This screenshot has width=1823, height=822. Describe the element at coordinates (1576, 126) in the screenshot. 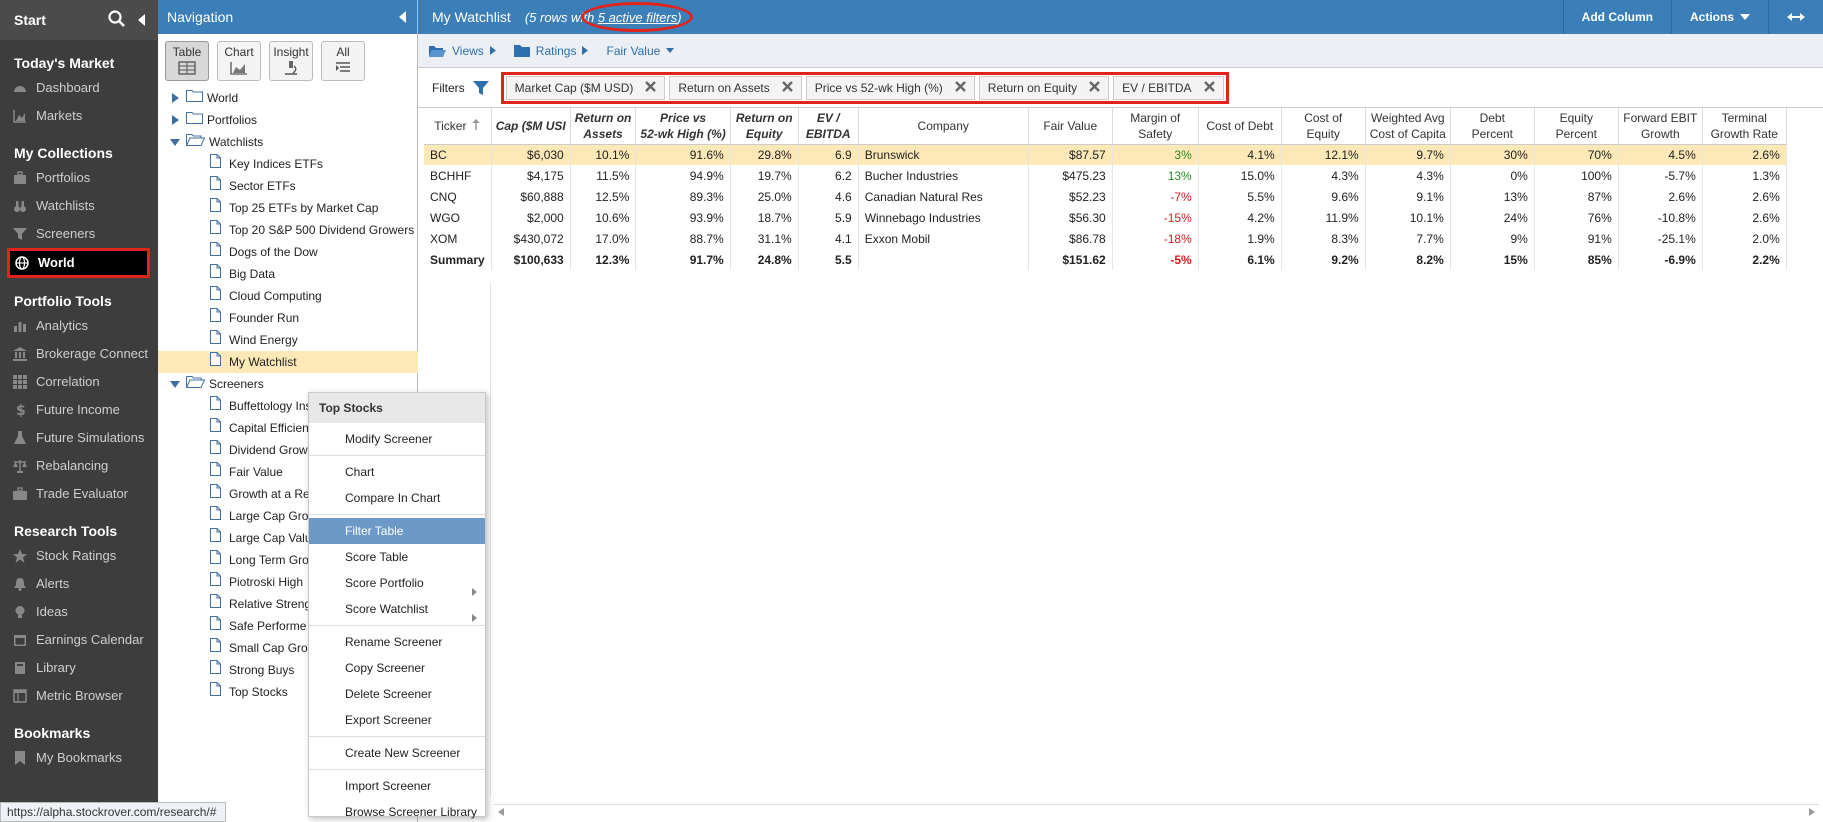

I see `column-header: Equity Percent` at that location.